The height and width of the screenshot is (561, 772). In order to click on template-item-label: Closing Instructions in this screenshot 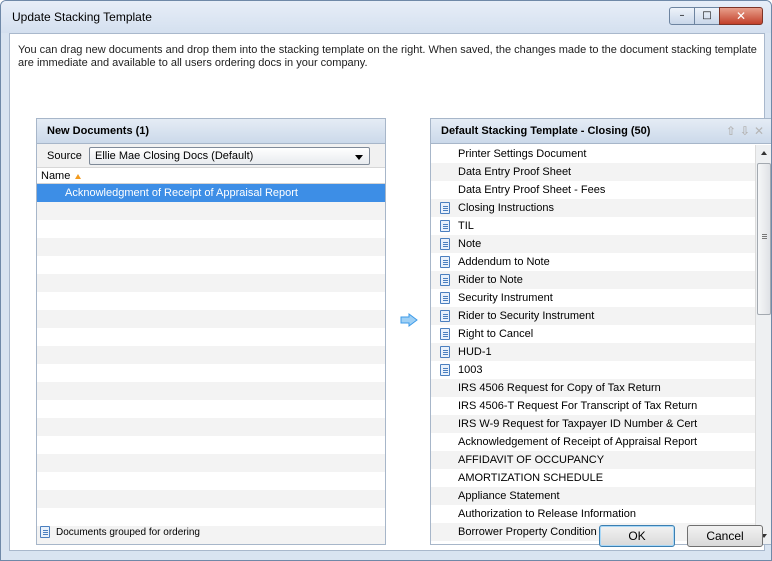, I will do `click(506, 208)`.